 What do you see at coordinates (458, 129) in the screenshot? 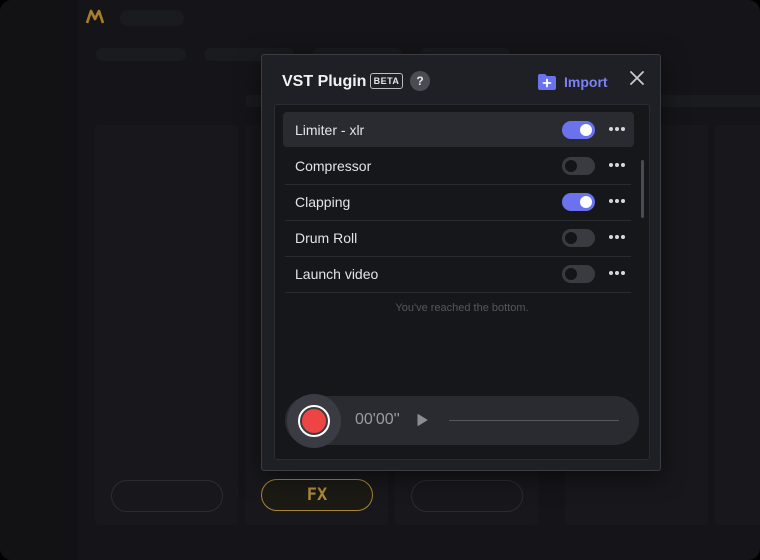
I see `plugin-row-limiter: Limiter - xlr` at bounding box center [458, 129].